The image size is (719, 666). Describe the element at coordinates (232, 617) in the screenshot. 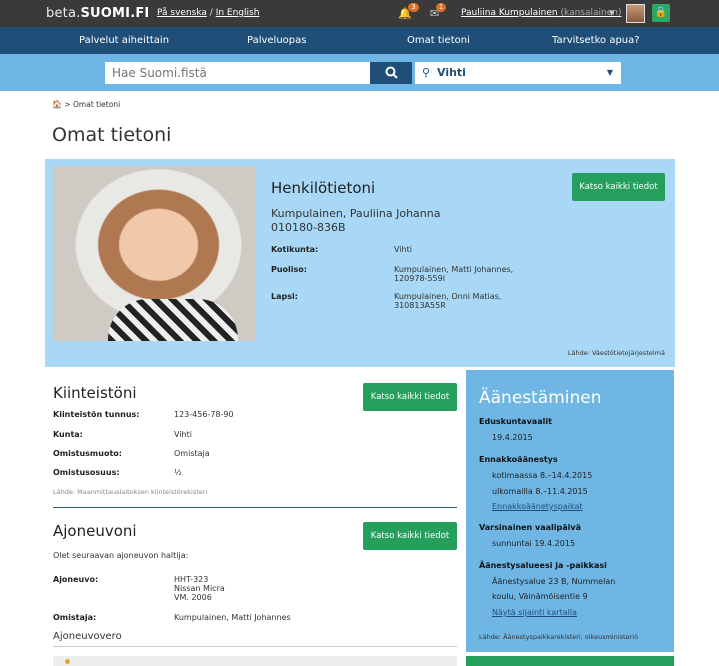

I see `owner-value: Kumpulainen, Matti Johannes` at that location.